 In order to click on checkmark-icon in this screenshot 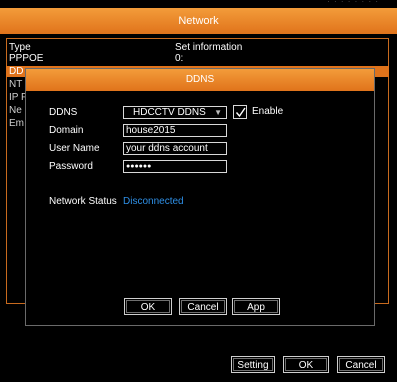, I will do `click(240, 112)`.